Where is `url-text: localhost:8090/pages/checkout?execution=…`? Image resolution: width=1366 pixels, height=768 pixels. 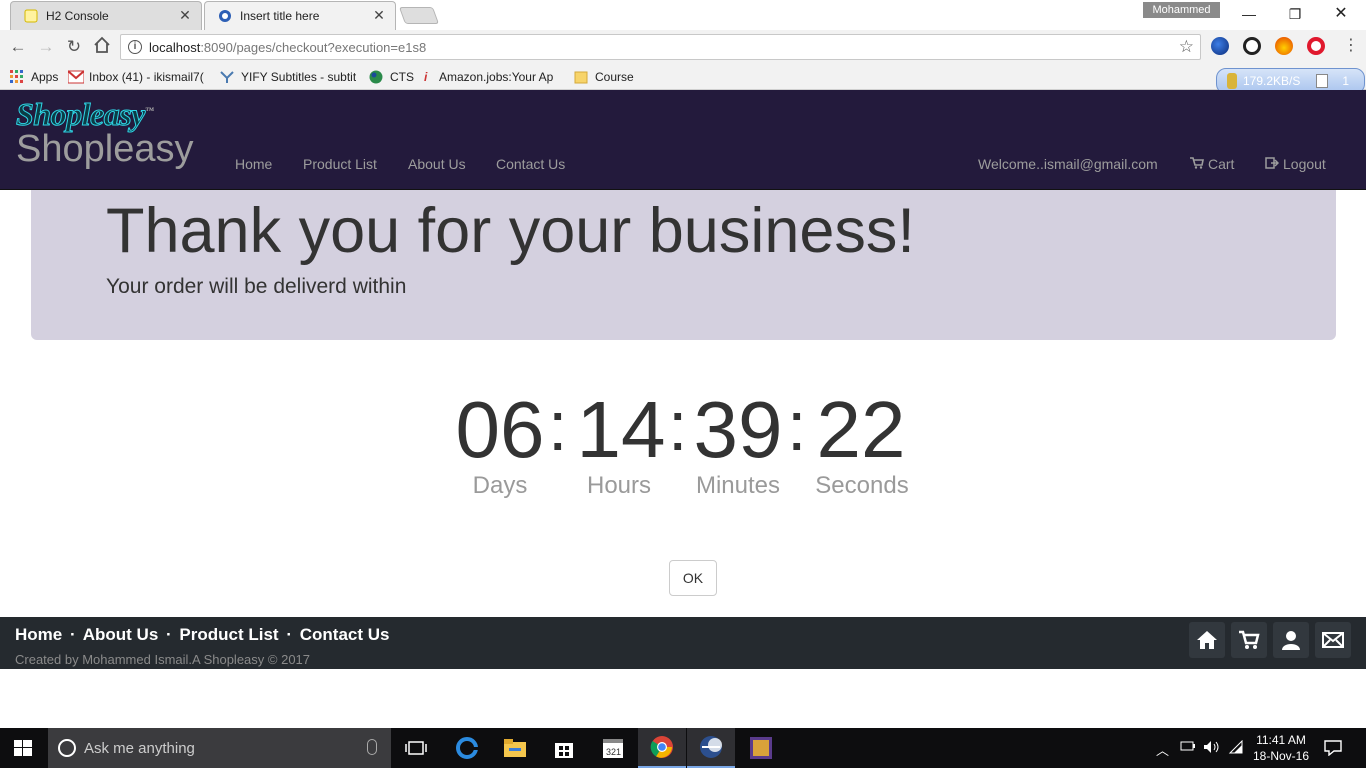 url-text: localhost:8090/pages/checkout?execution=… is located at coordinates (288, 47).